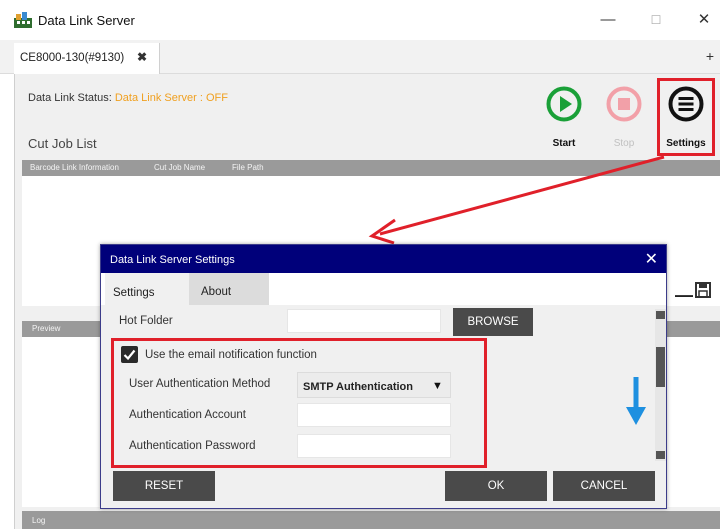 This screenshot has width=720, height=529. Describe the element at coordinates (171, 98) in the screenshot. I see `status-value: Data Link Server : OFF` at that location.